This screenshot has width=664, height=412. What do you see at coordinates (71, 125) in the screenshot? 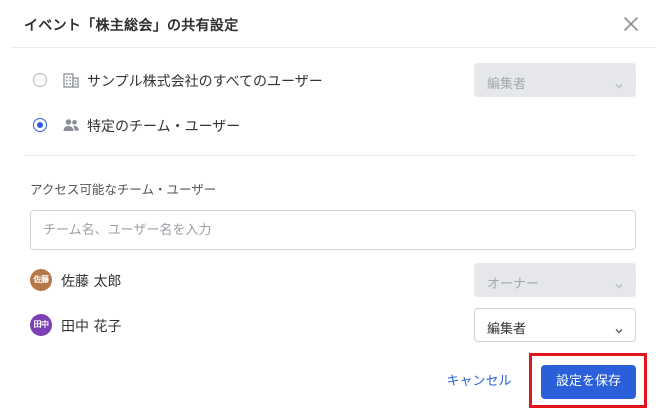
I see `users-icon` at bounding box center [71, 125].